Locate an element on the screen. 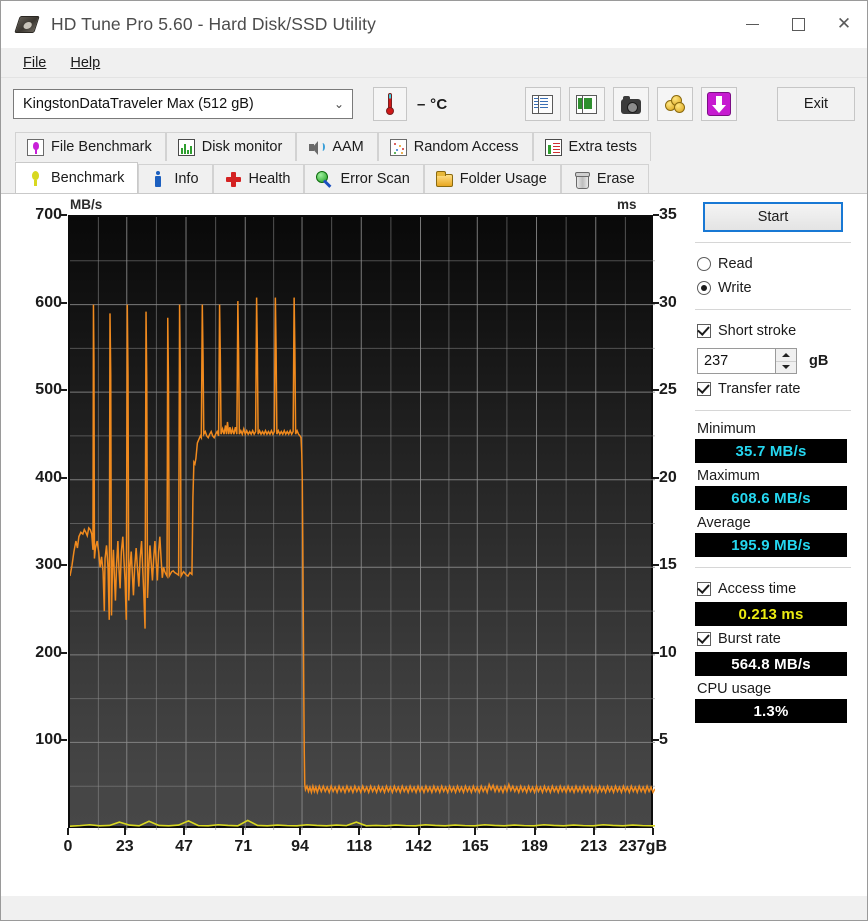 The height and width of the screenshot is (921, 868). tab-error-scan: Error Scan is located at coordinates (364, 178).